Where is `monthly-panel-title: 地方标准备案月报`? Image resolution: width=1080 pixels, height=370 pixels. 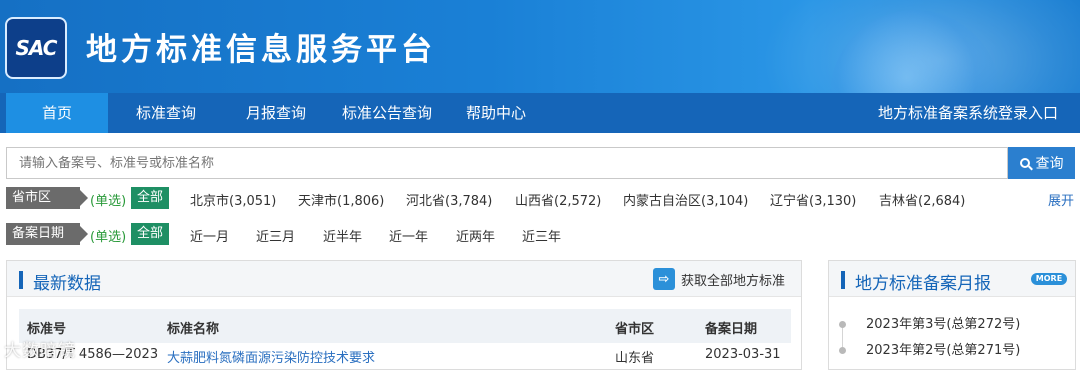
monthly-panel-title: 地方标准备案月报 is located at coordinates (923, 284).